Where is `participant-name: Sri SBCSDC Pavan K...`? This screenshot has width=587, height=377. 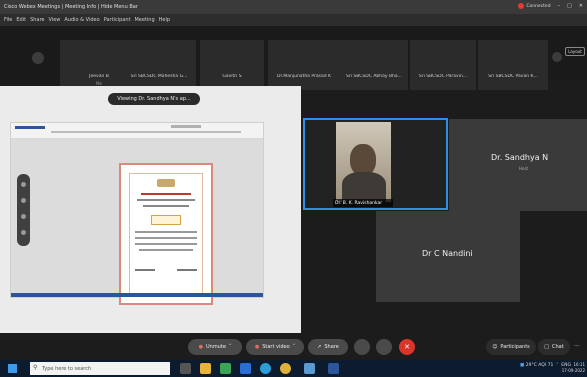
participant-name: Sri SBCSDC Pavan K... is located at coordinates (513, 76).